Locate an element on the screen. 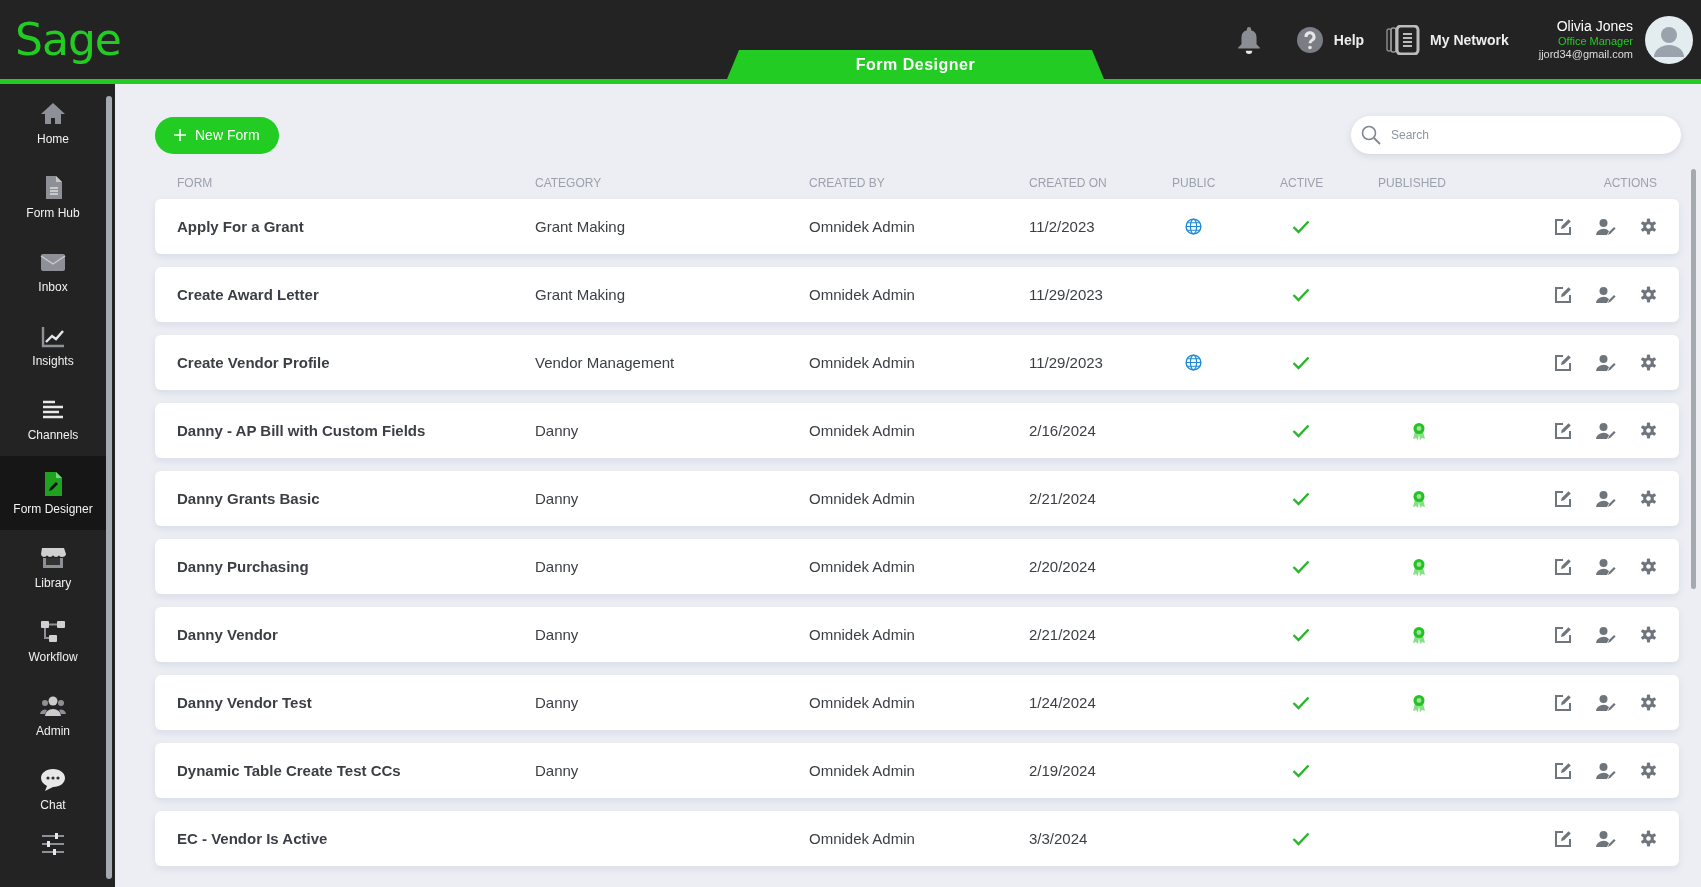 The height and width of the screenshot is (887, 1701). table-row: Danny - AP Bill with Custom Fields Danny Omnidek Admin 2/16/2024 is located at coordinates (917, 430).